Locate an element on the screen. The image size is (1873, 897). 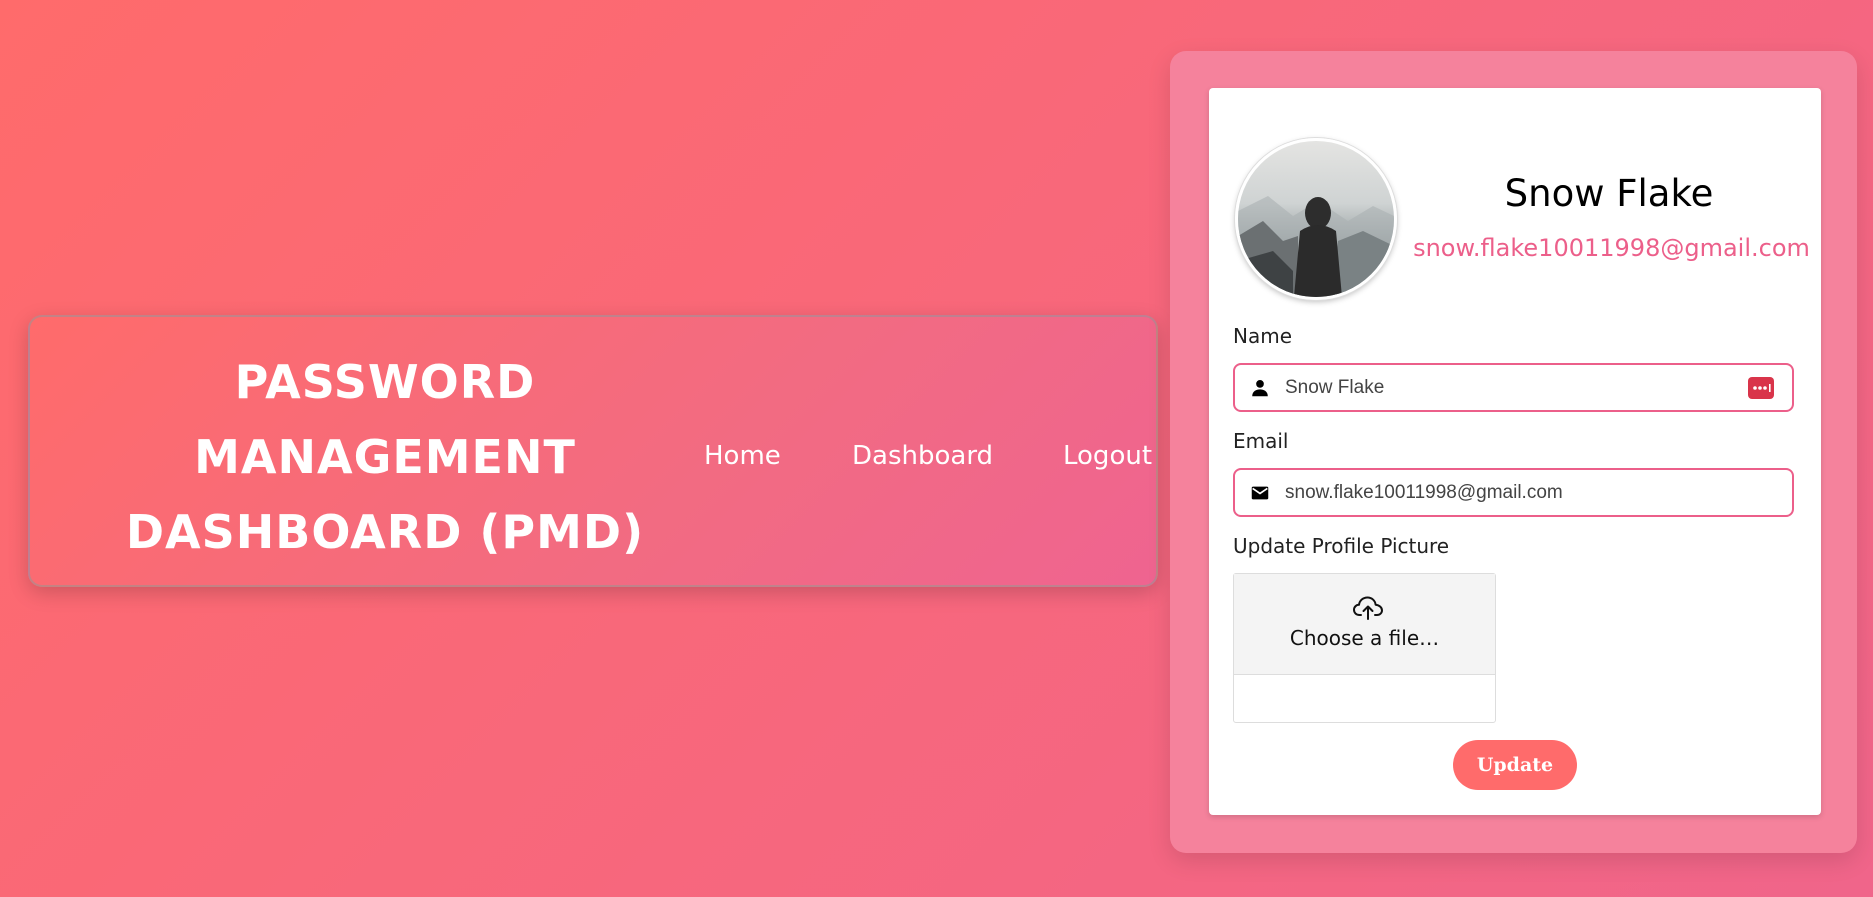
picture-label: Update Profile Picture is located at coordinates (1341, 546).